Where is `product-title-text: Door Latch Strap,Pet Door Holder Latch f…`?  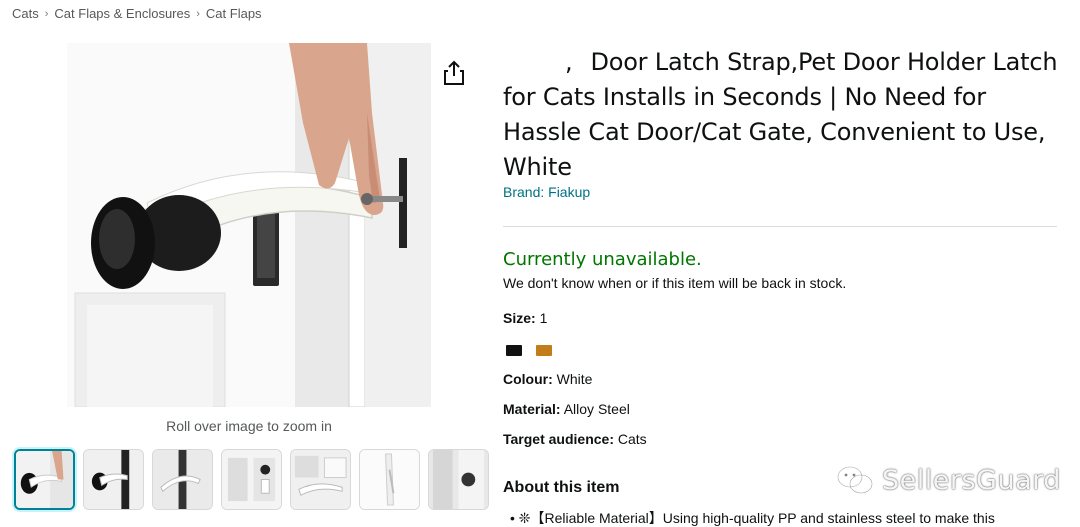
product-title-text: Door Latch Strap,Pet Door Holder Latch f… is located at coordinates (780, 114).